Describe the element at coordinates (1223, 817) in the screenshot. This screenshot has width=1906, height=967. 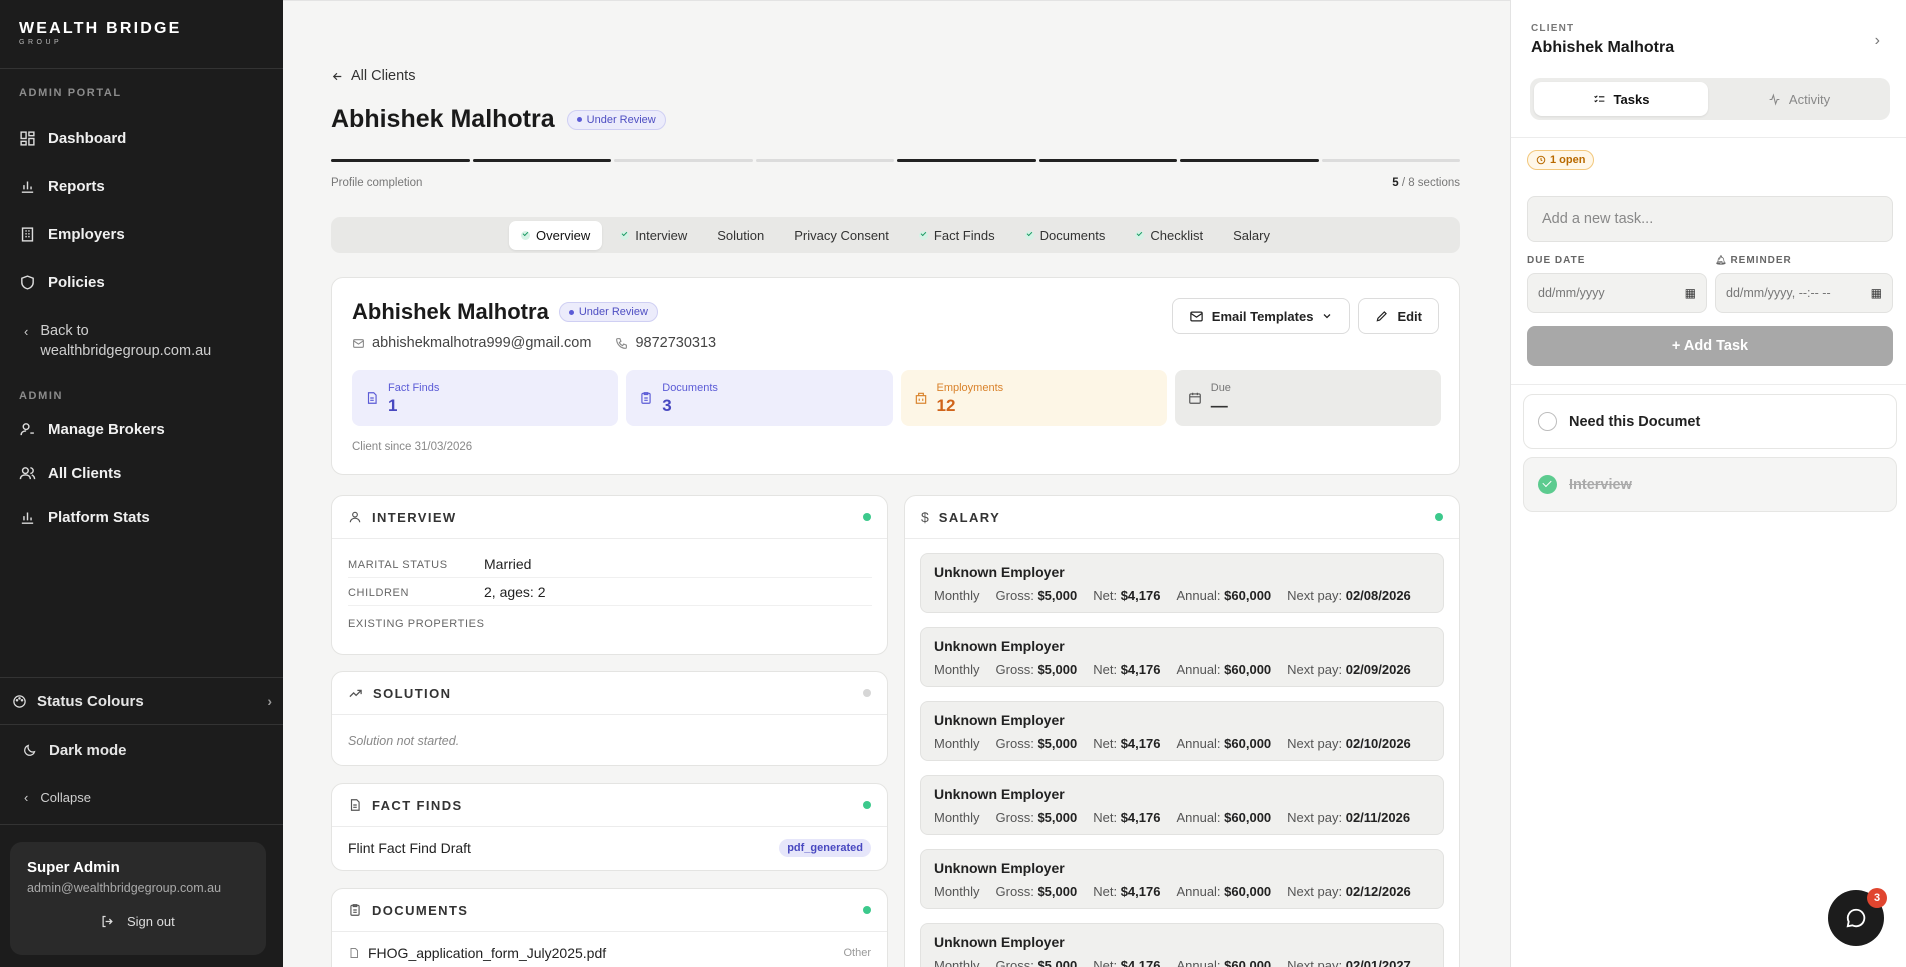
I see `annual-pay: Annual: $60,000` at that location.